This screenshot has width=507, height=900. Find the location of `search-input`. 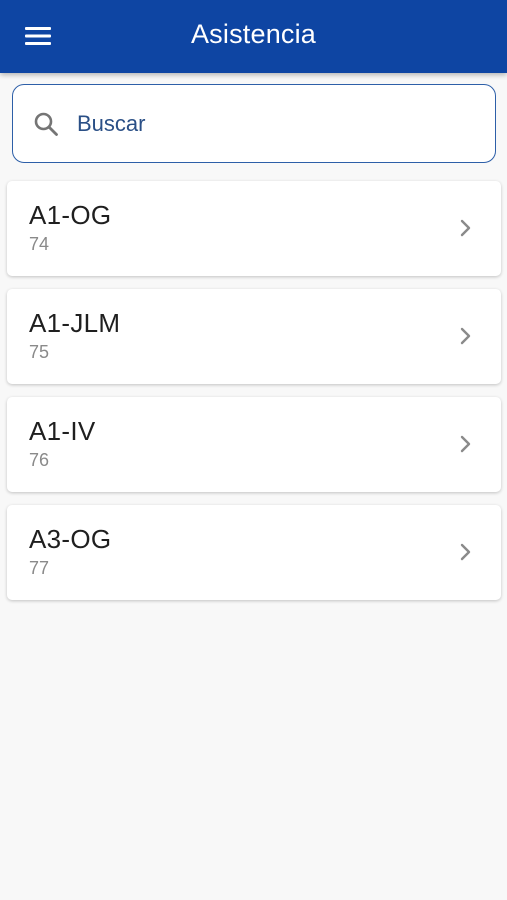

search-input is located at coordinates (277, 124).